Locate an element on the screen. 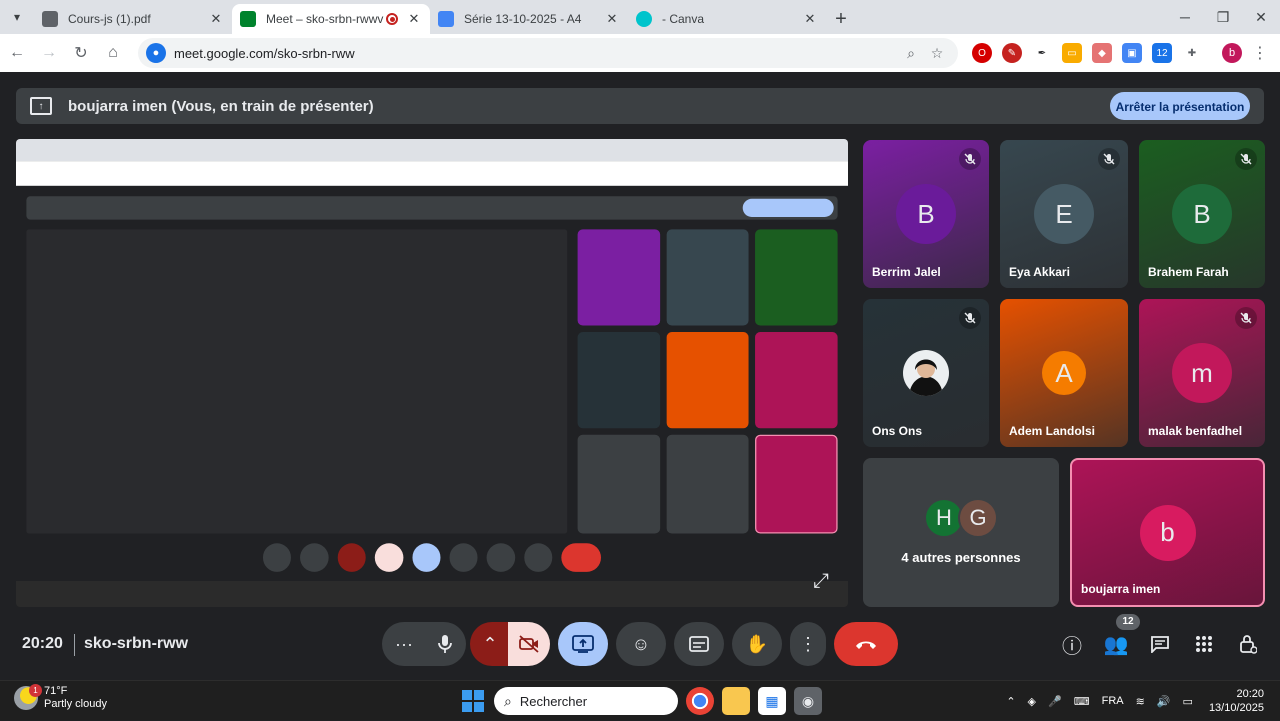 This screenshot has width=1280, height=721. more-options-button: ⋮ is located at coordinates (808, 644).